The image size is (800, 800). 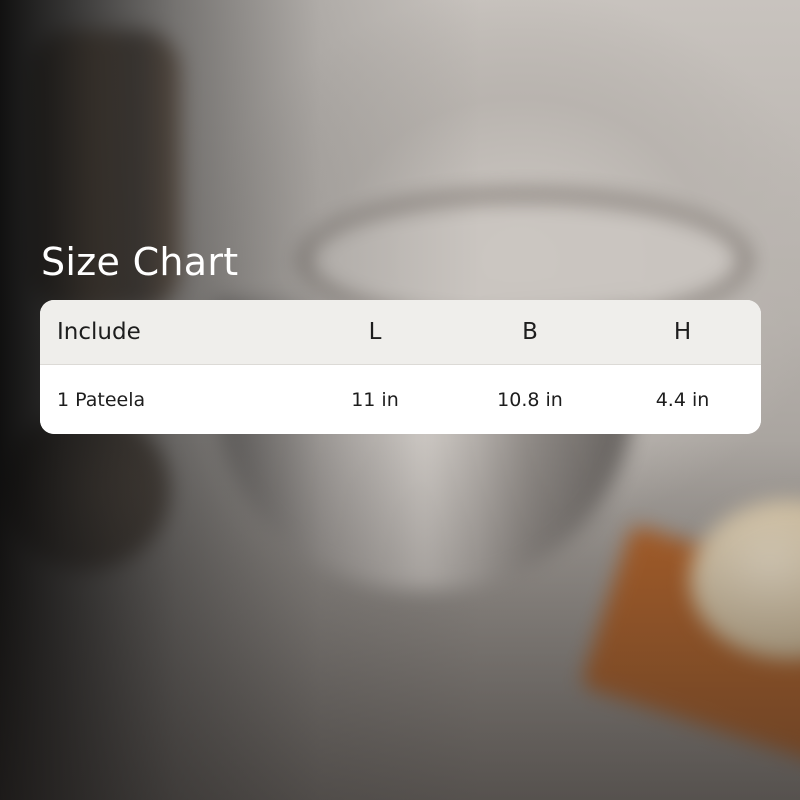 I want to click on header-include: Include, so click(x=99, y=332).